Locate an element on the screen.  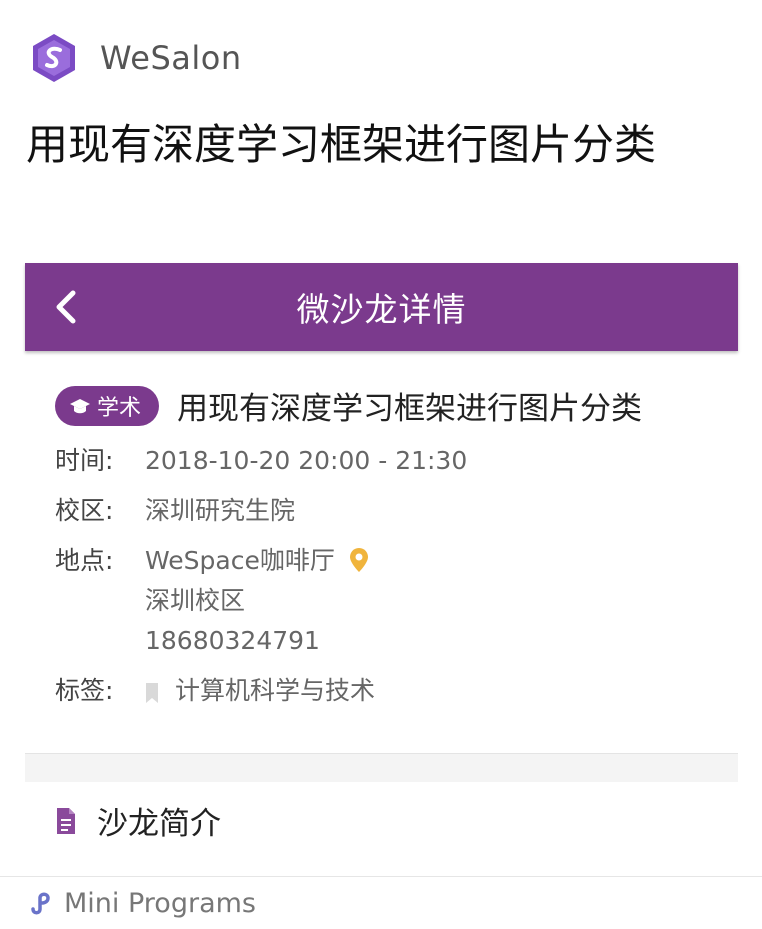
salon-header: 学术 用现有深度学习框架进行图片分类 is located at coordinates (348, 405).